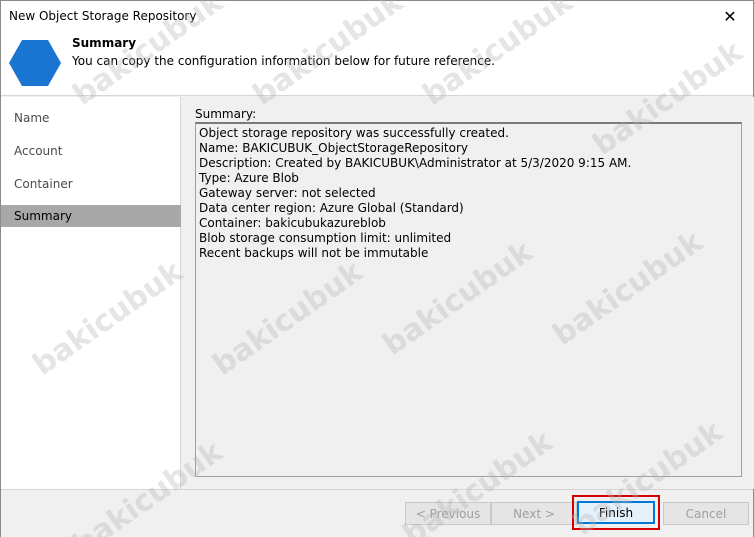 This screenshot has height=537, width=754. What do you see at coordinates (287, 193) in the screenshot?
I see `summary-line: Gateway server: not selected` at bounding box center [287, 193].